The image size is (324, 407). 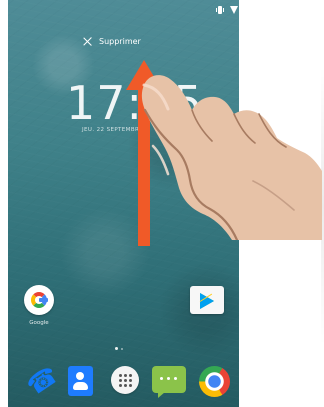 I want to click on phone-icon, so click(x=37, y=381).